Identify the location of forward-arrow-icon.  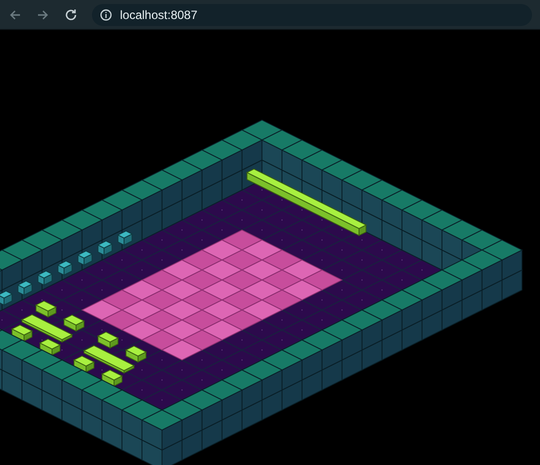
(43, 15).